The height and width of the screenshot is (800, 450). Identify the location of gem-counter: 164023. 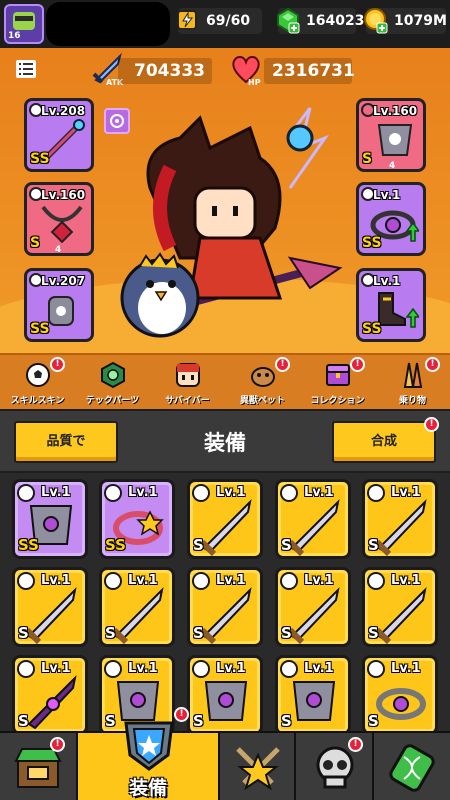
(320, 20).